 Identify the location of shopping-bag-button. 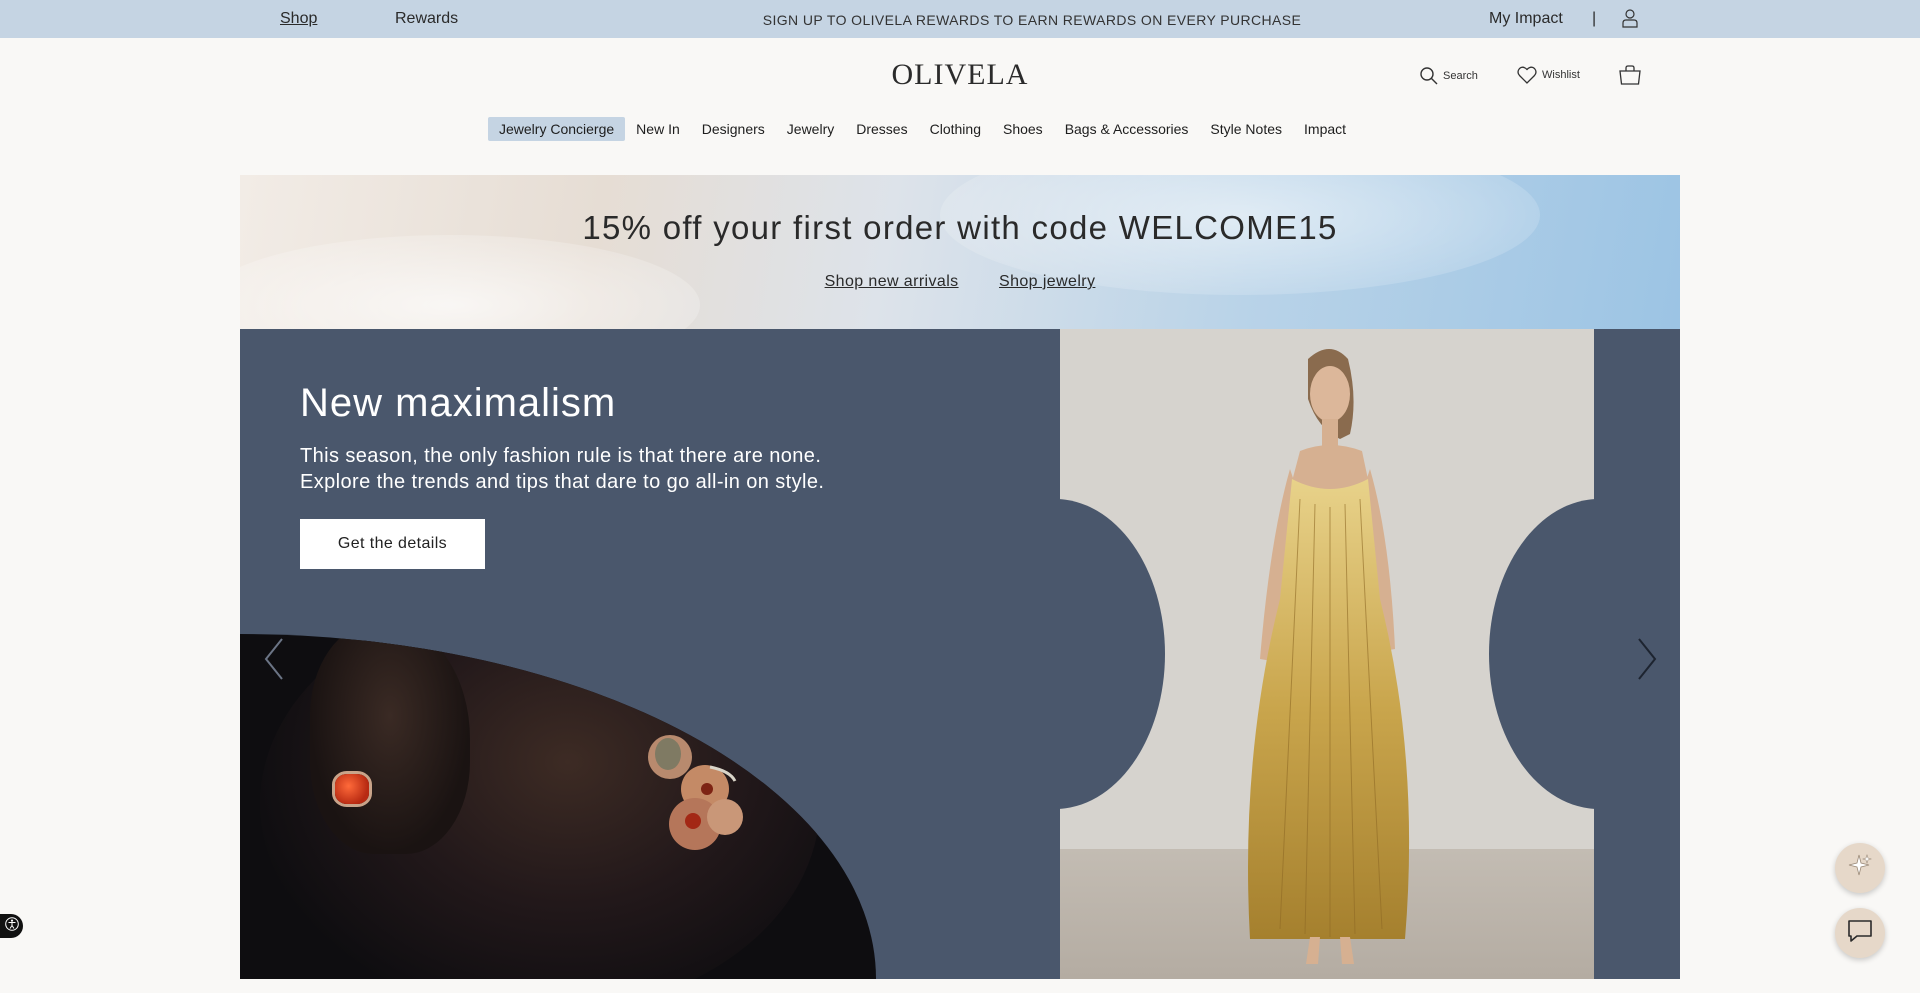
(1630, 75).